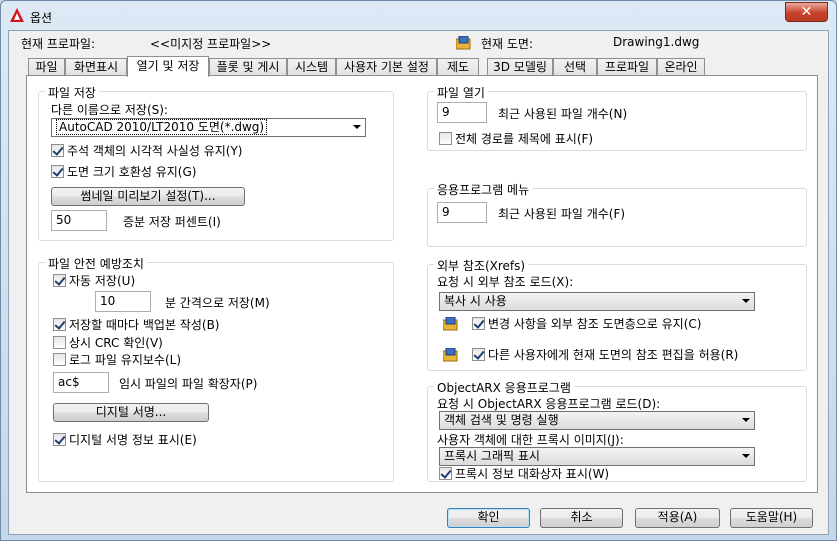 This screenshot has height=541, width=837. I want to click on backup-checkbox: 저장할 때마다 백업본 작성(B), so click(136, 326).